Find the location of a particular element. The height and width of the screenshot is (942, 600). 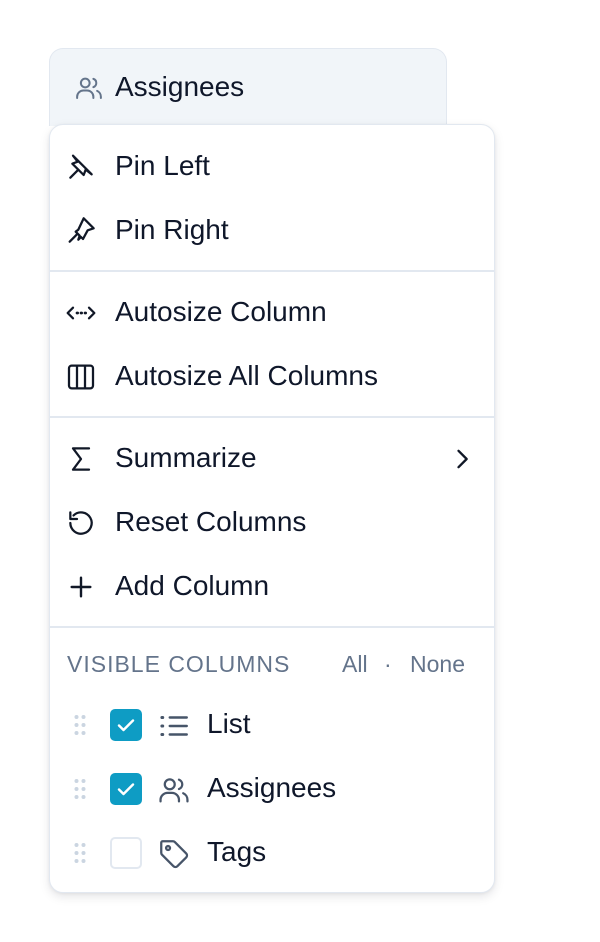

select-none-columns-link: None is located at coordinates (437, 664).